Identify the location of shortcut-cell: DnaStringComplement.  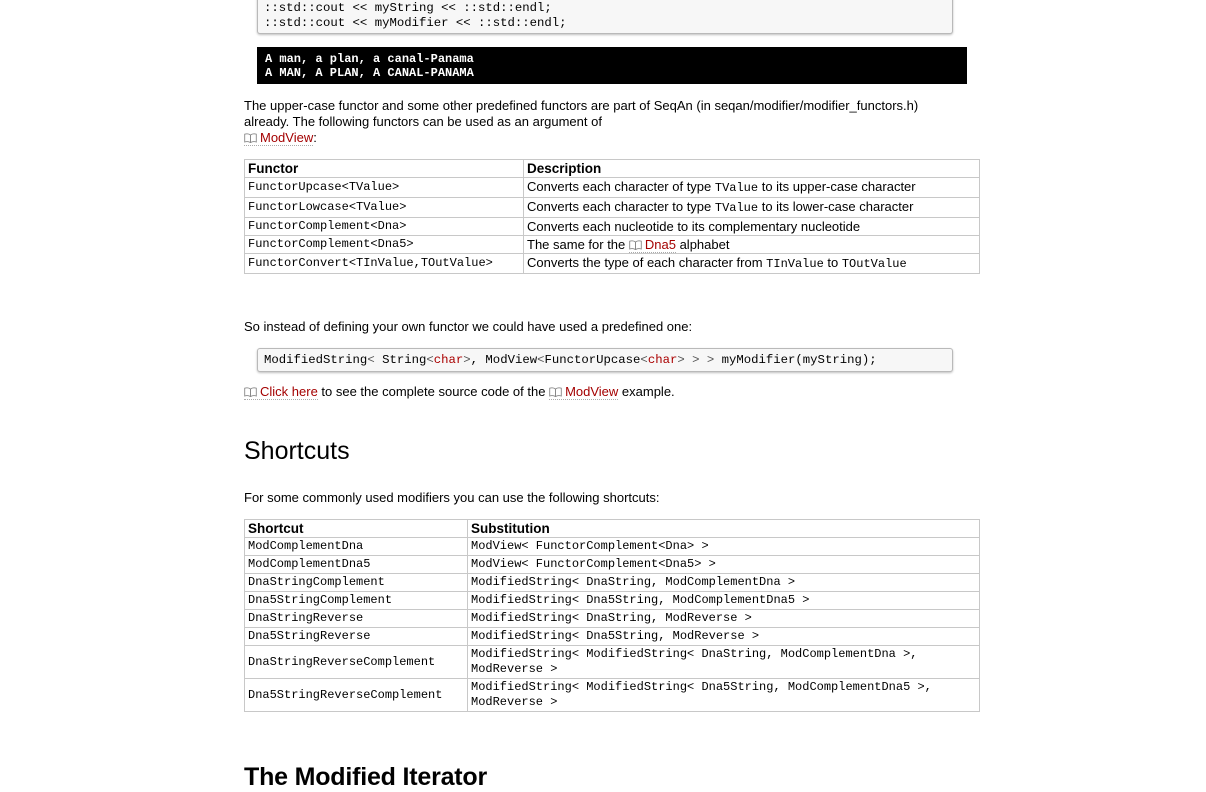
(356, 582).